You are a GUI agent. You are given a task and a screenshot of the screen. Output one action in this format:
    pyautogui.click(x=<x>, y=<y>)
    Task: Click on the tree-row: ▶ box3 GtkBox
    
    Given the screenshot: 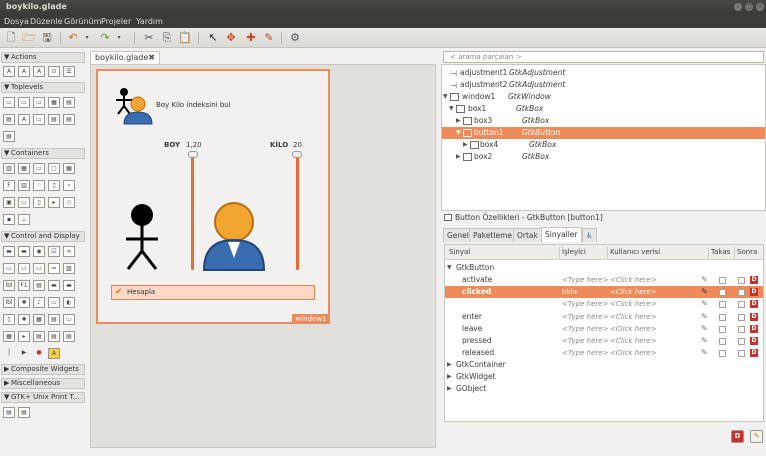 What is the action you would take?
    pyautogui.click(x=603, y=121)
    